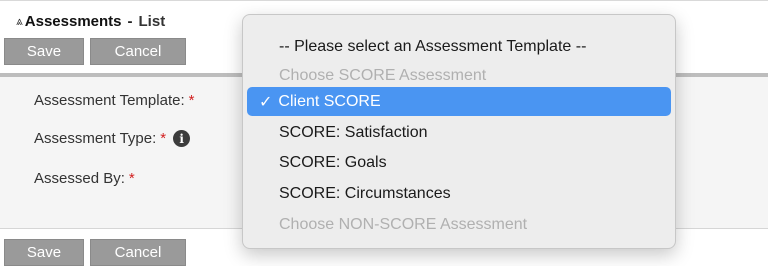  I want to click on option-label: SCORE: Satisfaction, so click(353, 132).